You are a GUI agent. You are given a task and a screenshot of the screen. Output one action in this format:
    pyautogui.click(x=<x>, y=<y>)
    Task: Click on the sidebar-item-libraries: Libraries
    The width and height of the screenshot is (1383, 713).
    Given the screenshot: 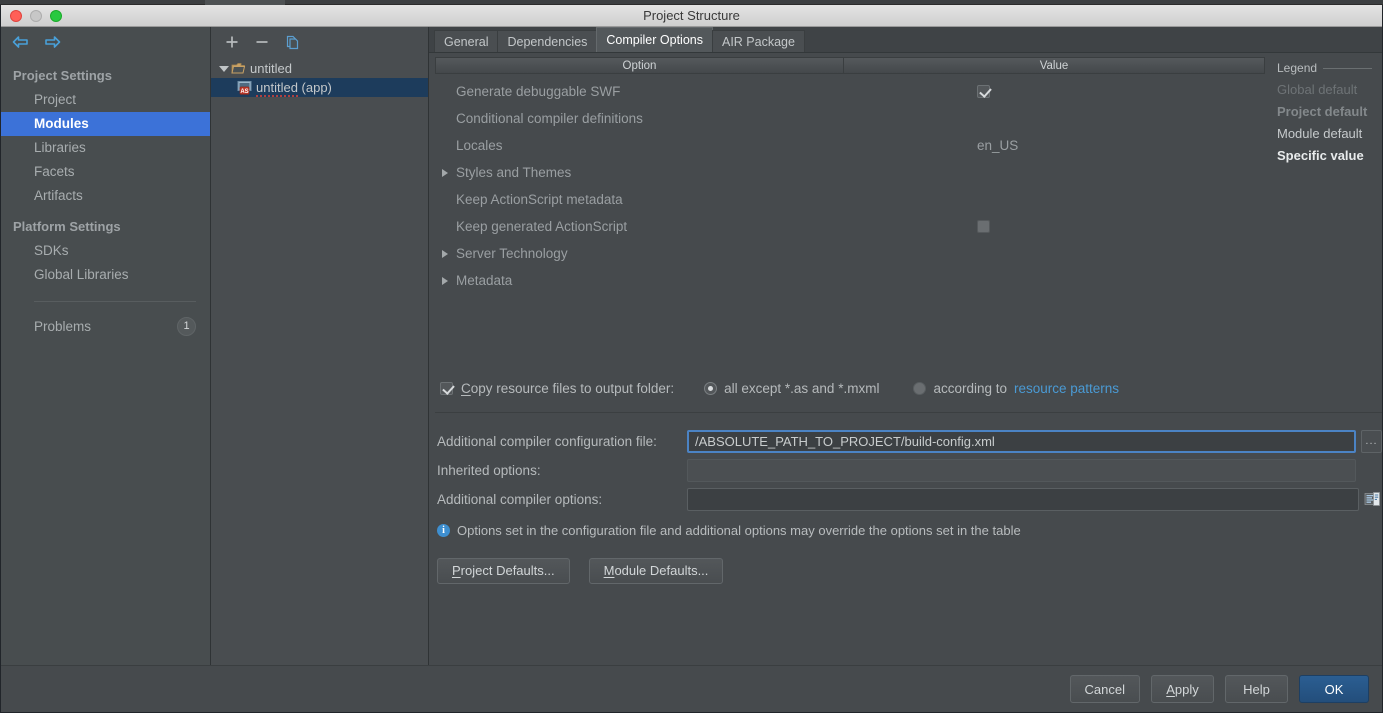 What is the action you would take?
    pyautogui.click(x=105, y=148)
    